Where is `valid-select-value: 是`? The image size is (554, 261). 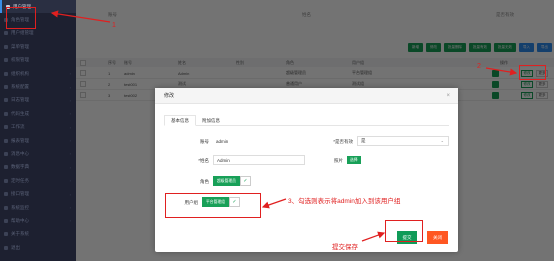 valid-select-value: 是 is located at coordinates (363, 140).